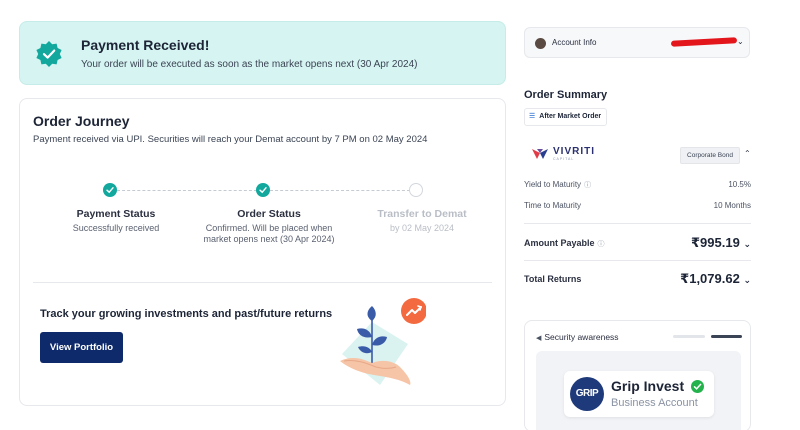 This screenshot has height=430, width=800. I want to click on order-summary-title: Order Summary, so click(566, 95).